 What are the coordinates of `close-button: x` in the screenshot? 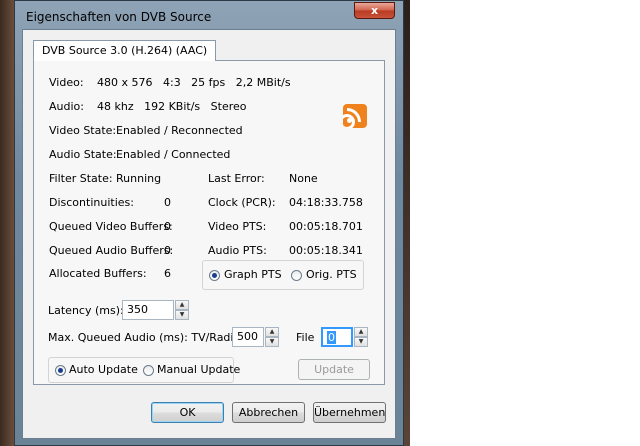 It's located at (374, 10).